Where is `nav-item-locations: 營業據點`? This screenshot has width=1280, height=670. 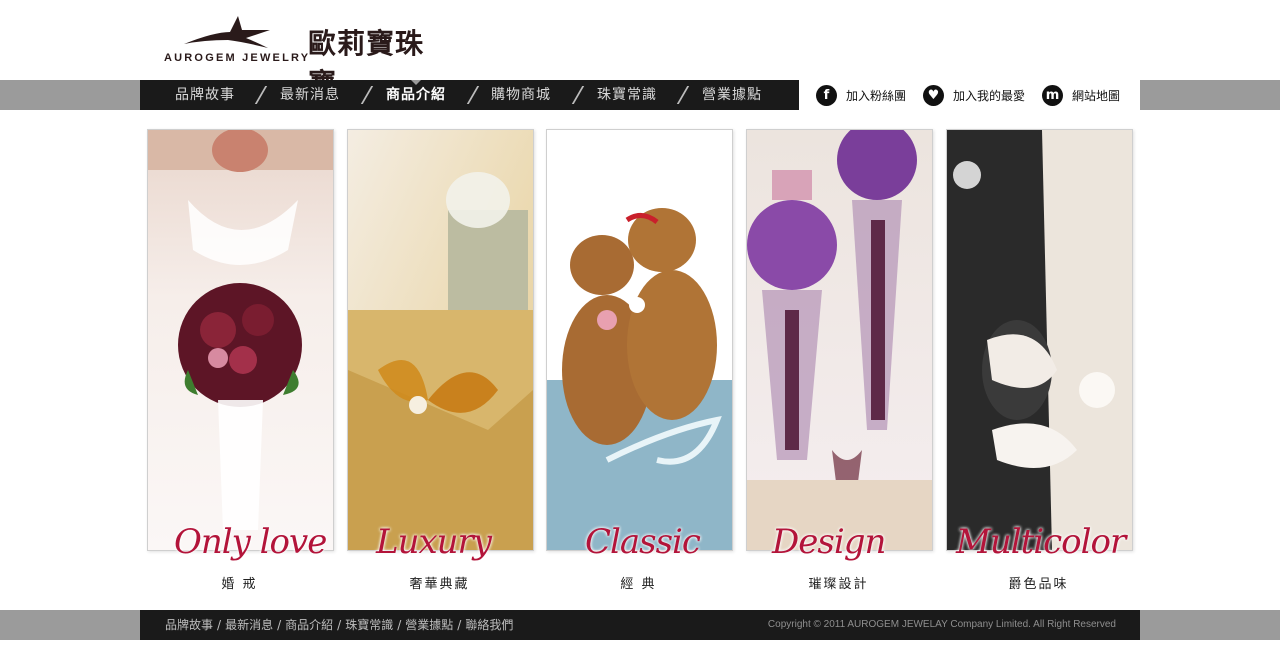
nav-item-locations: 營業據點 is located at coordinates (732, 95).